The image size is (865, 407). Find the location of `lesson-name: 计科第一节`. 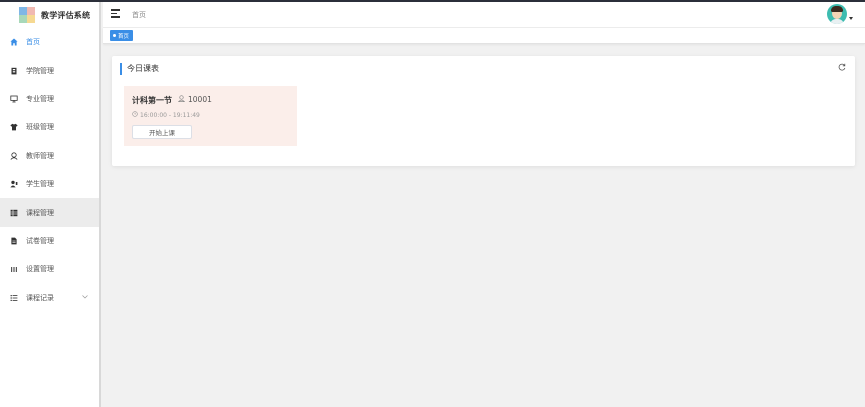

lesson-name: 计科第一节 is located at coordinates (152, 100).